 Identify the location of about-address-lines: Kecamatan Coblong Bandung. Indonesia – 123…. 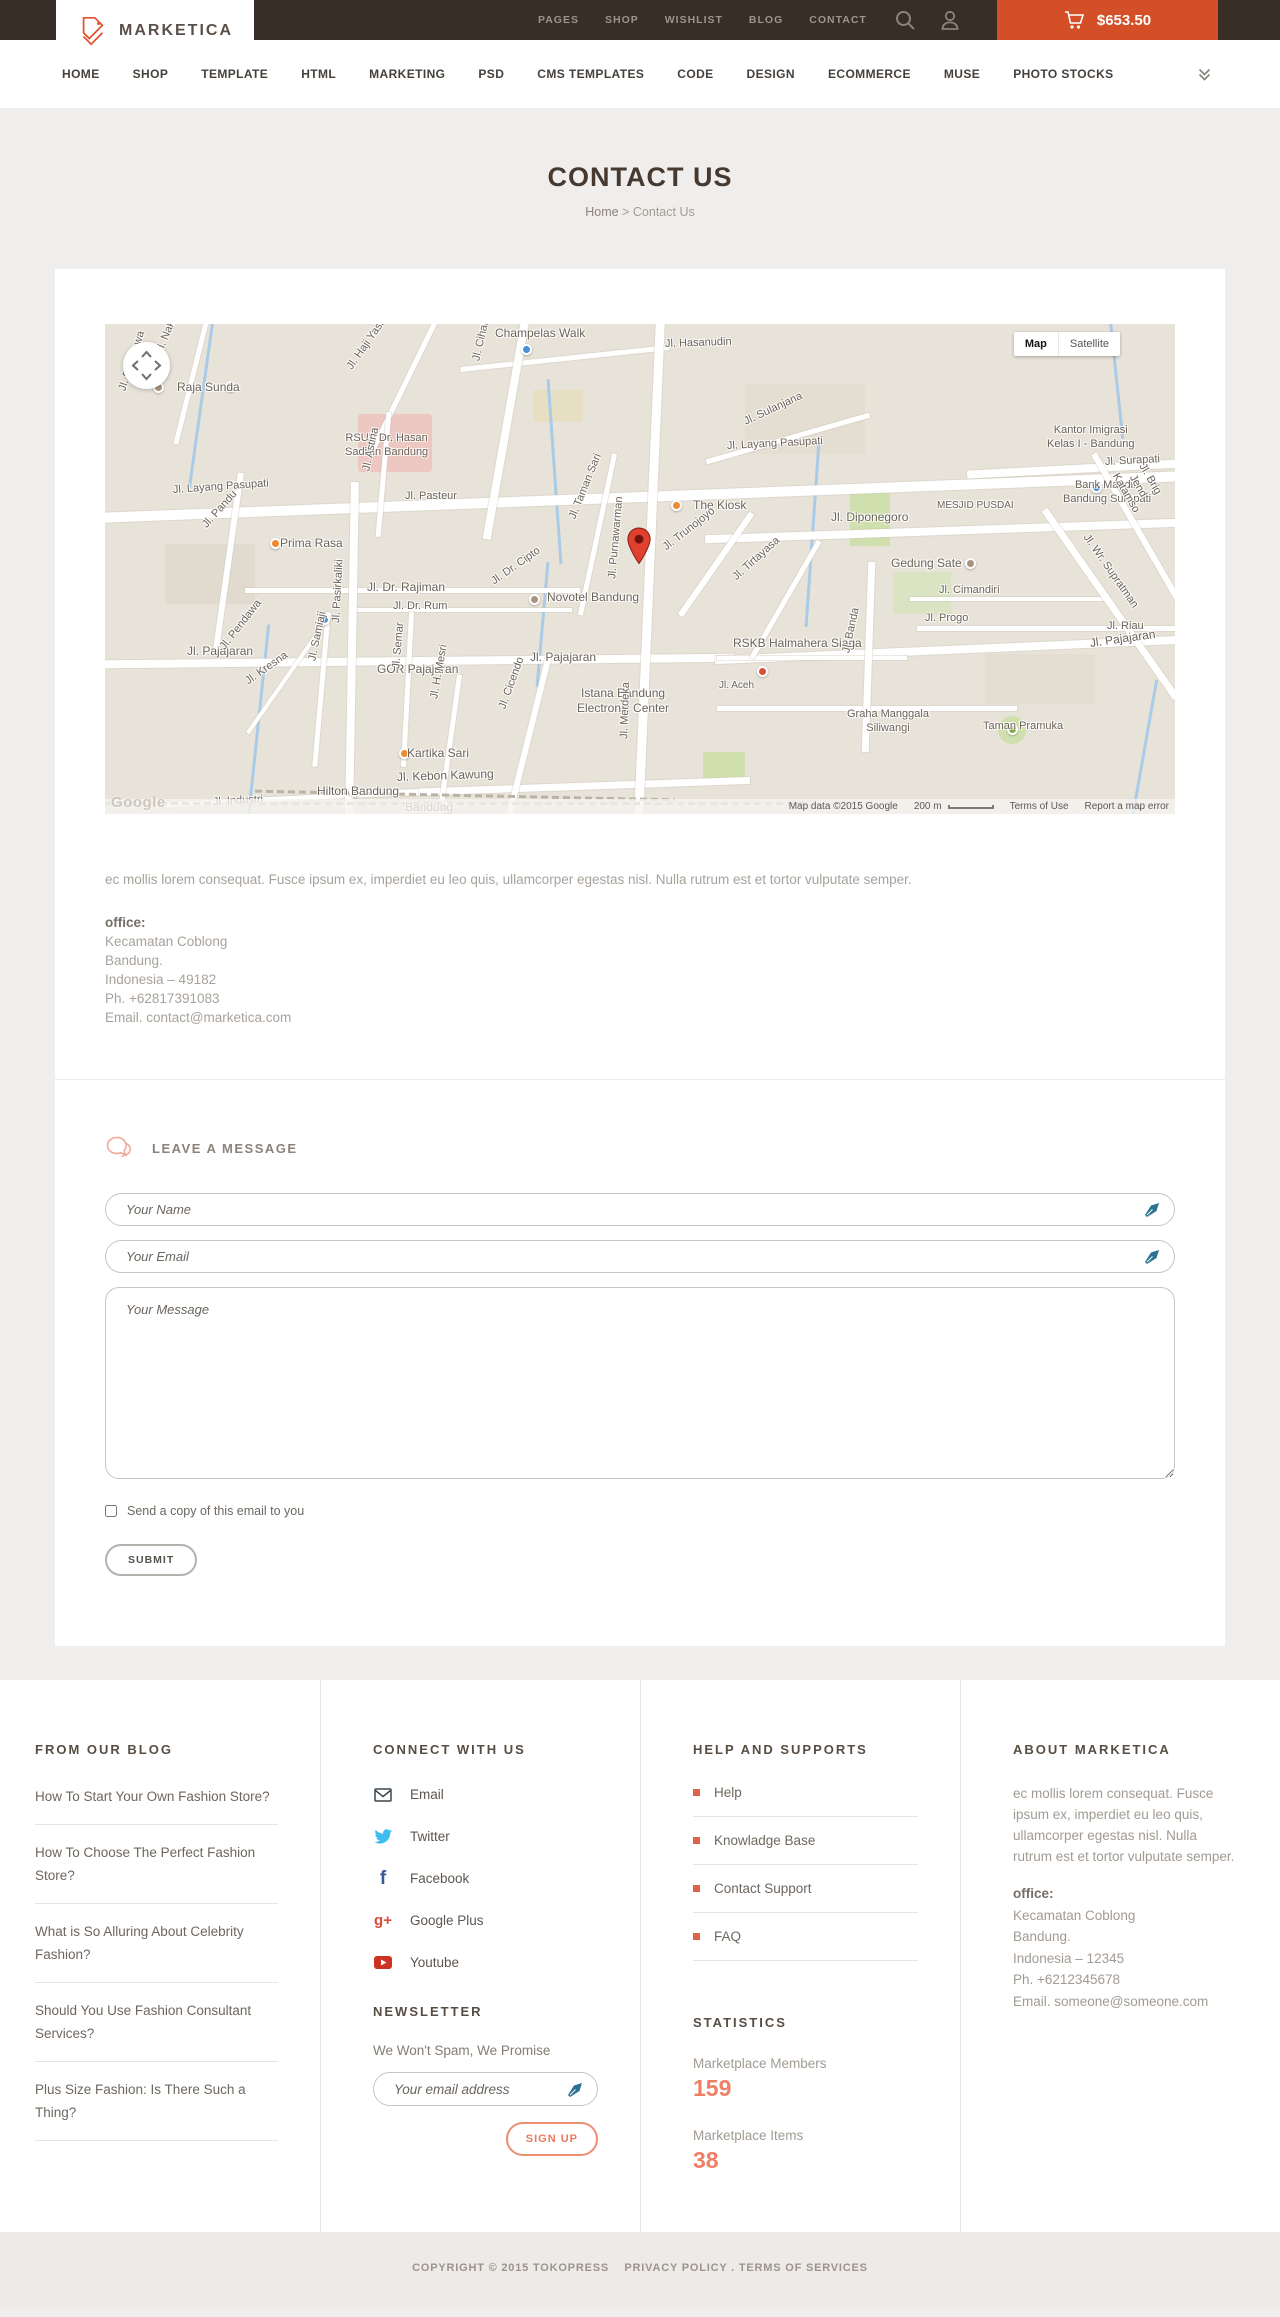
(1125, 1959).